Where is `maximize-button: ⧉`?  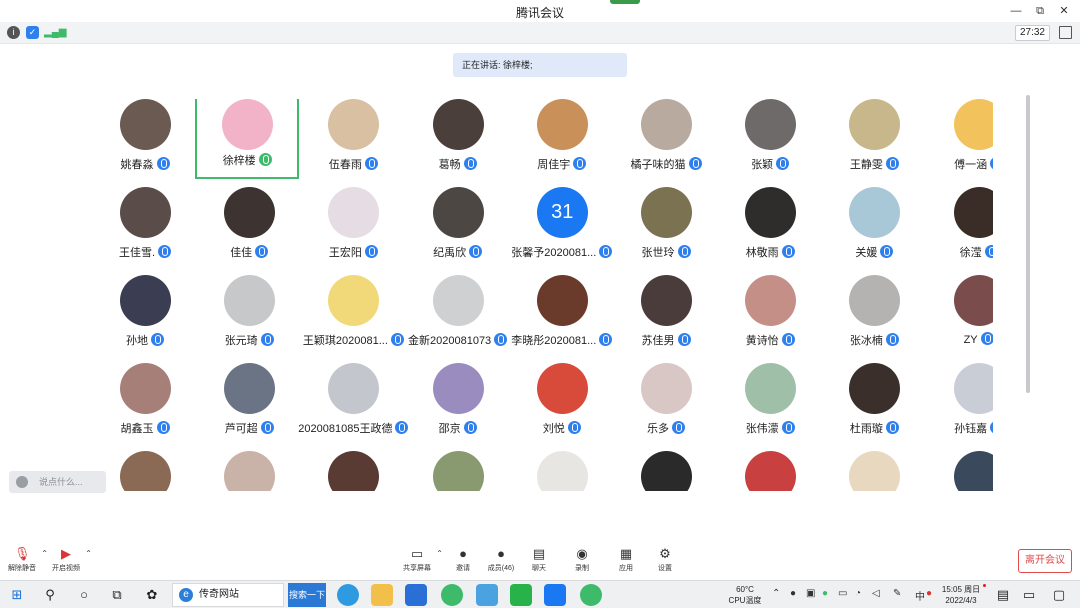 maximize-button: ⧉ is located at coordinates (1040, 11).